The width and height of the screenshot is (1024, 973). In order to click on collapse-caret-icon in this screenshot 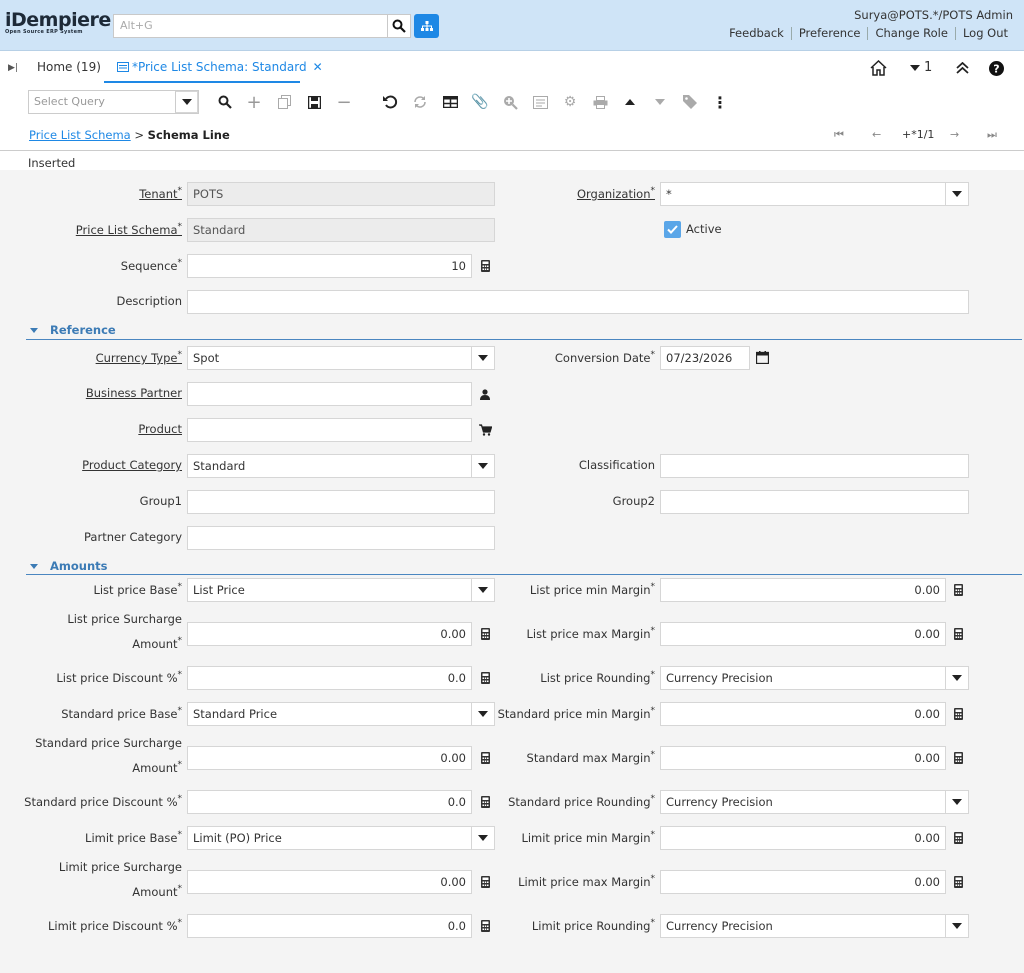, I will do `click(34, 330)`.